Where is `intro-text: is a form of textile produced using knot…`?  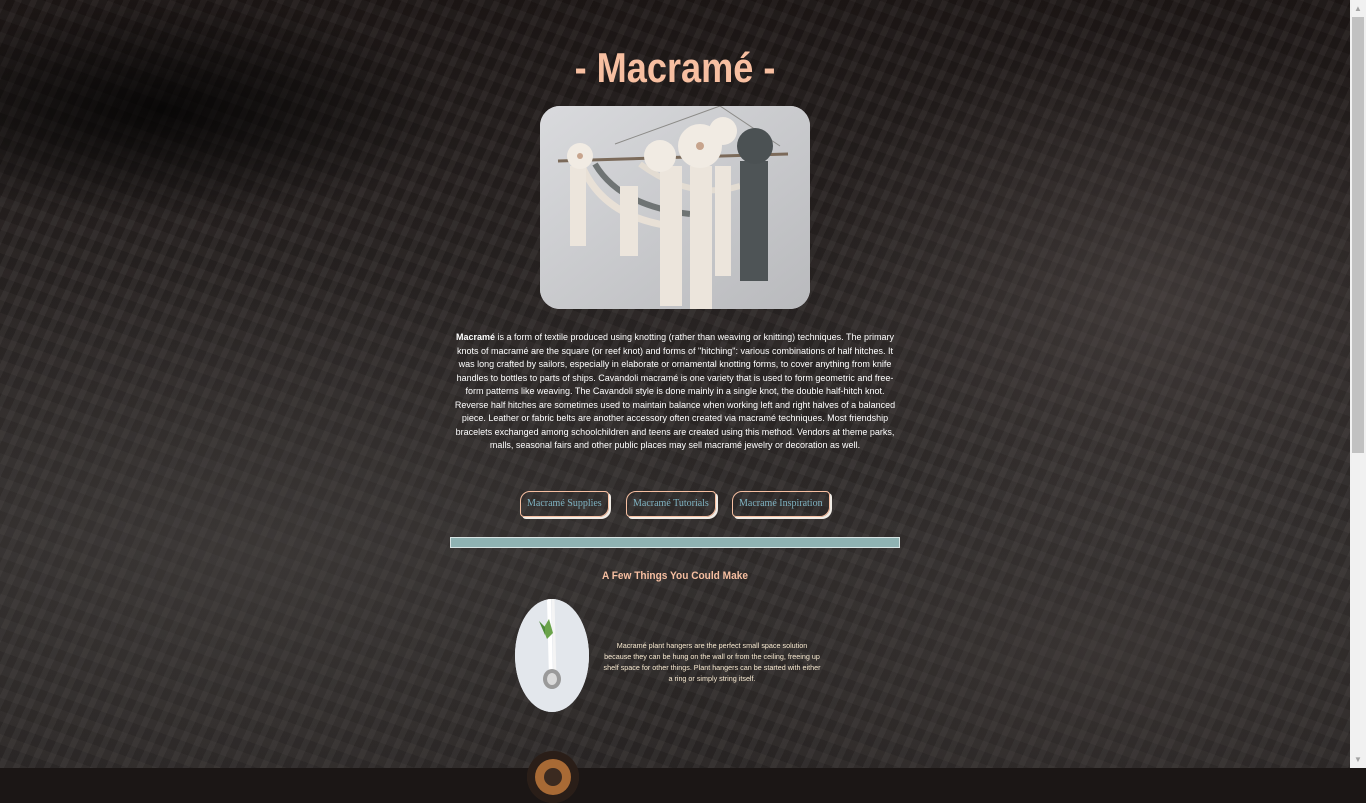 intro-text: is a form of textile produced using knot… is located at coordinates (675, 391).